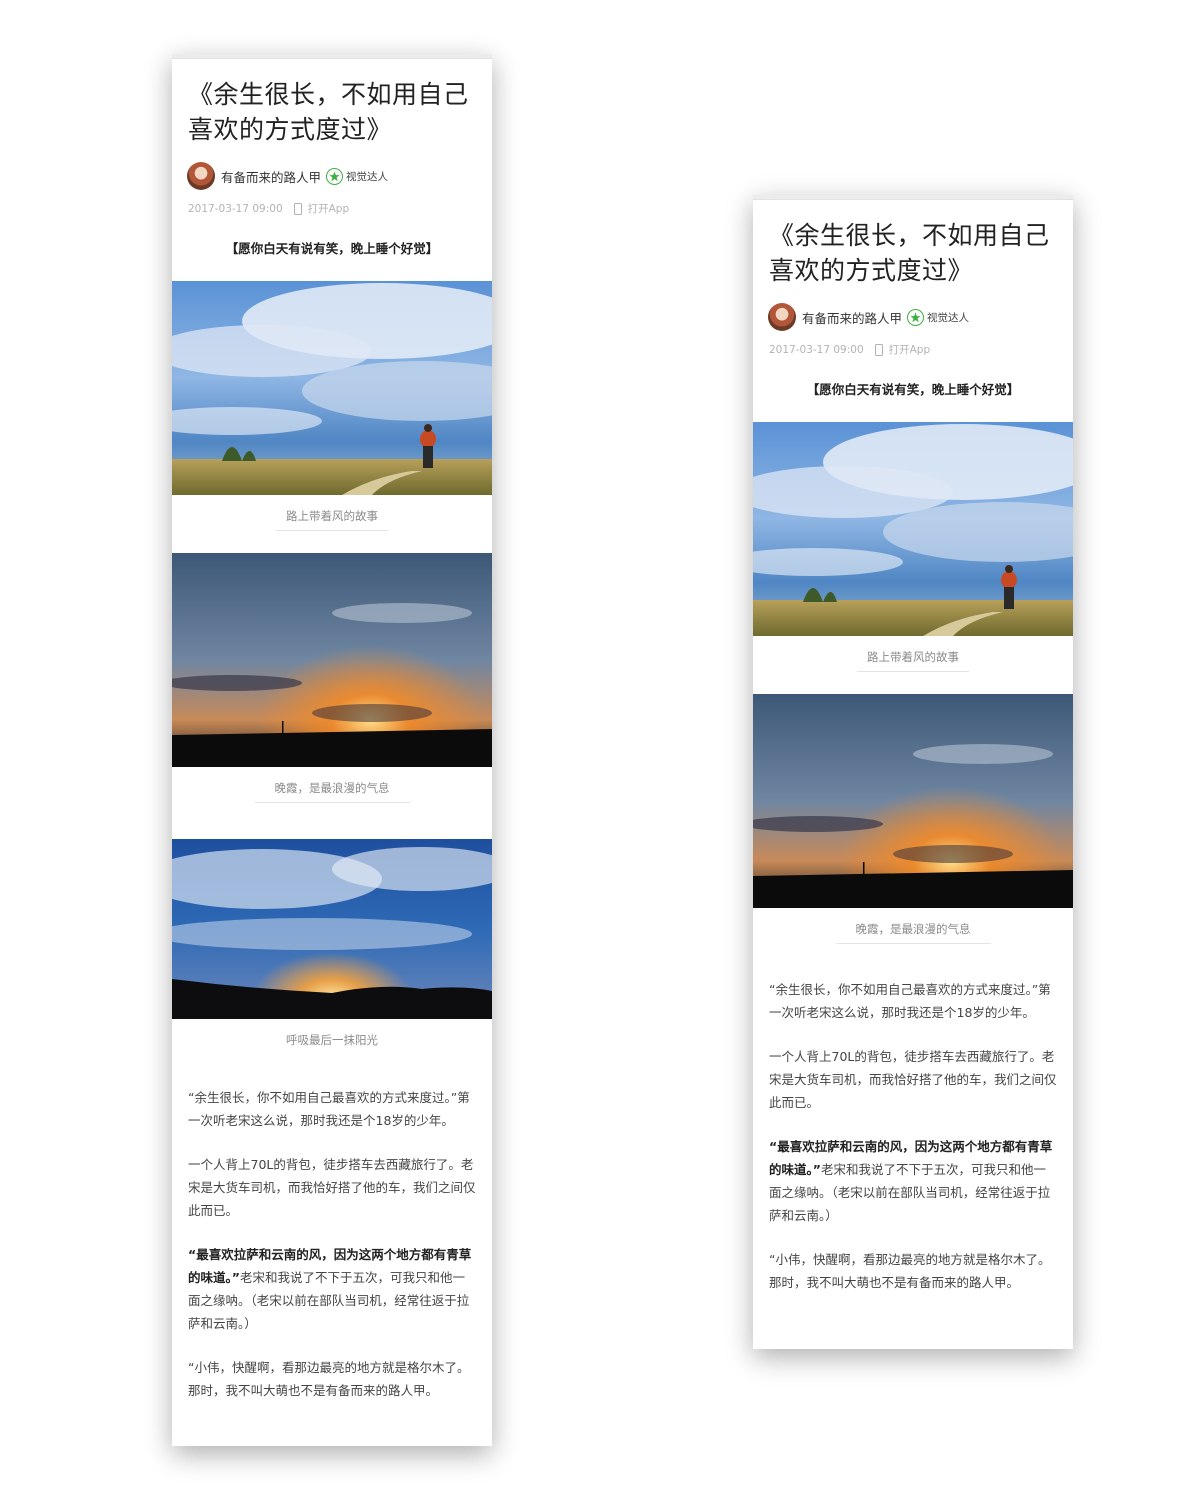 The width and height of the screenshot is (1200, 1500). I want to click on caption-wrap-3: 呼吸最后一抹阳光, so click(332, 1041).